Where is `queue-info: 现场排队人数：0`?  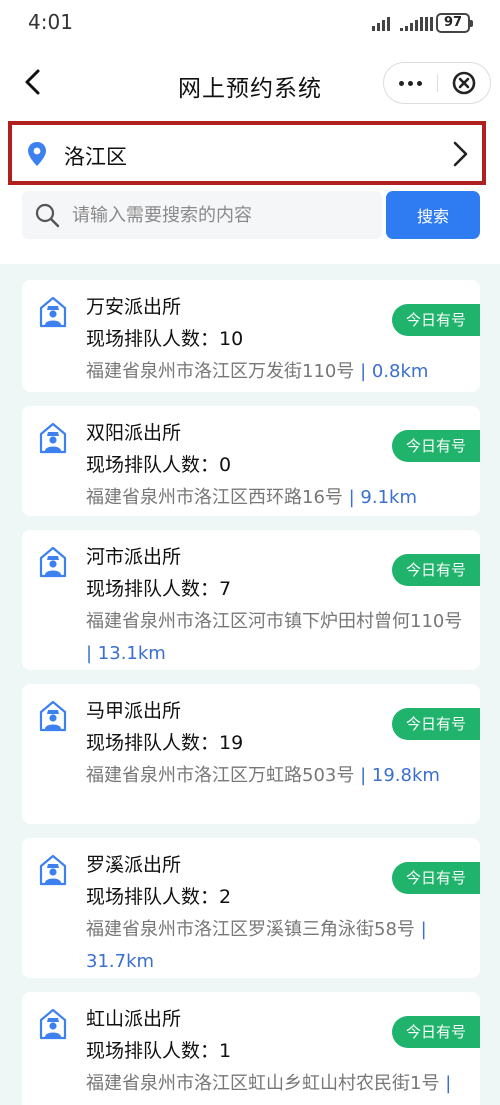
queue-info: 现场排队人数：0 is located at coordinates (158, 463).